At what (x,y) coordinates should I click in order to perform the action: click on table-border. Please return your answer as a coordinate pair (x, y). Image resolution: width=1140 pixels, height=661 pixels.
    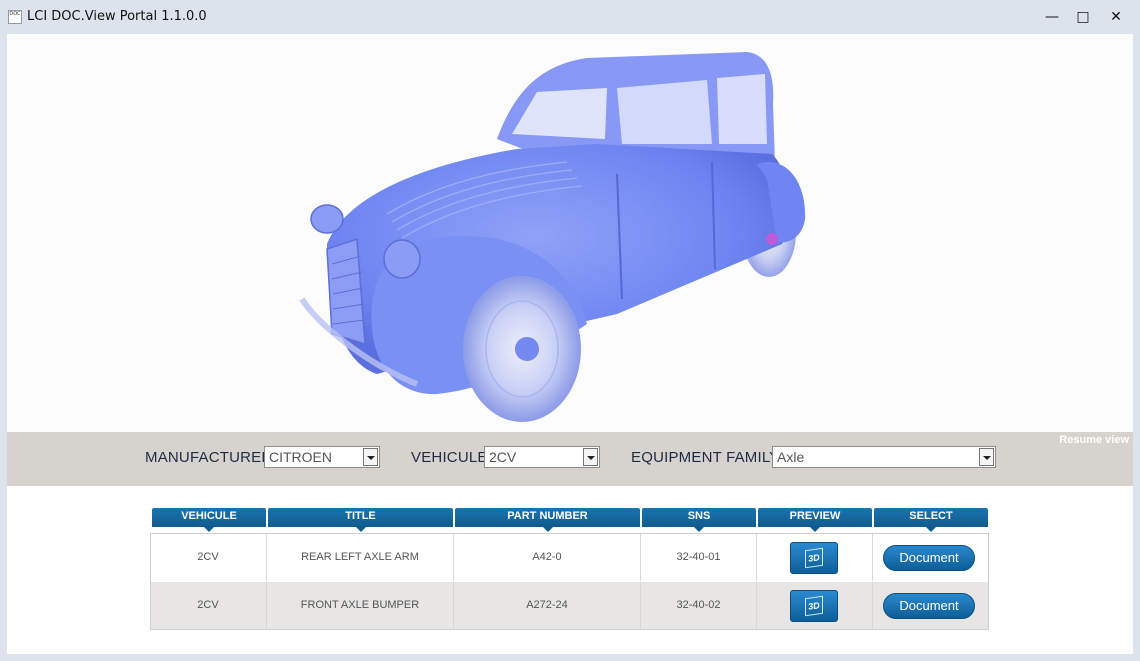
    Looking at the image, I should click on (569, 581).